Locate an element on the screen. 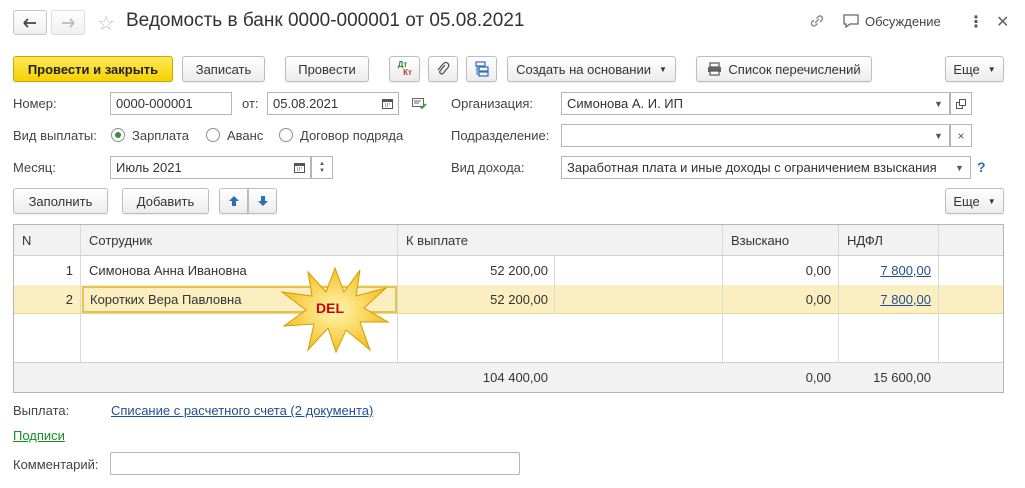  menu-kebab-icon: ⋮ is located at coordinates (976, 22).